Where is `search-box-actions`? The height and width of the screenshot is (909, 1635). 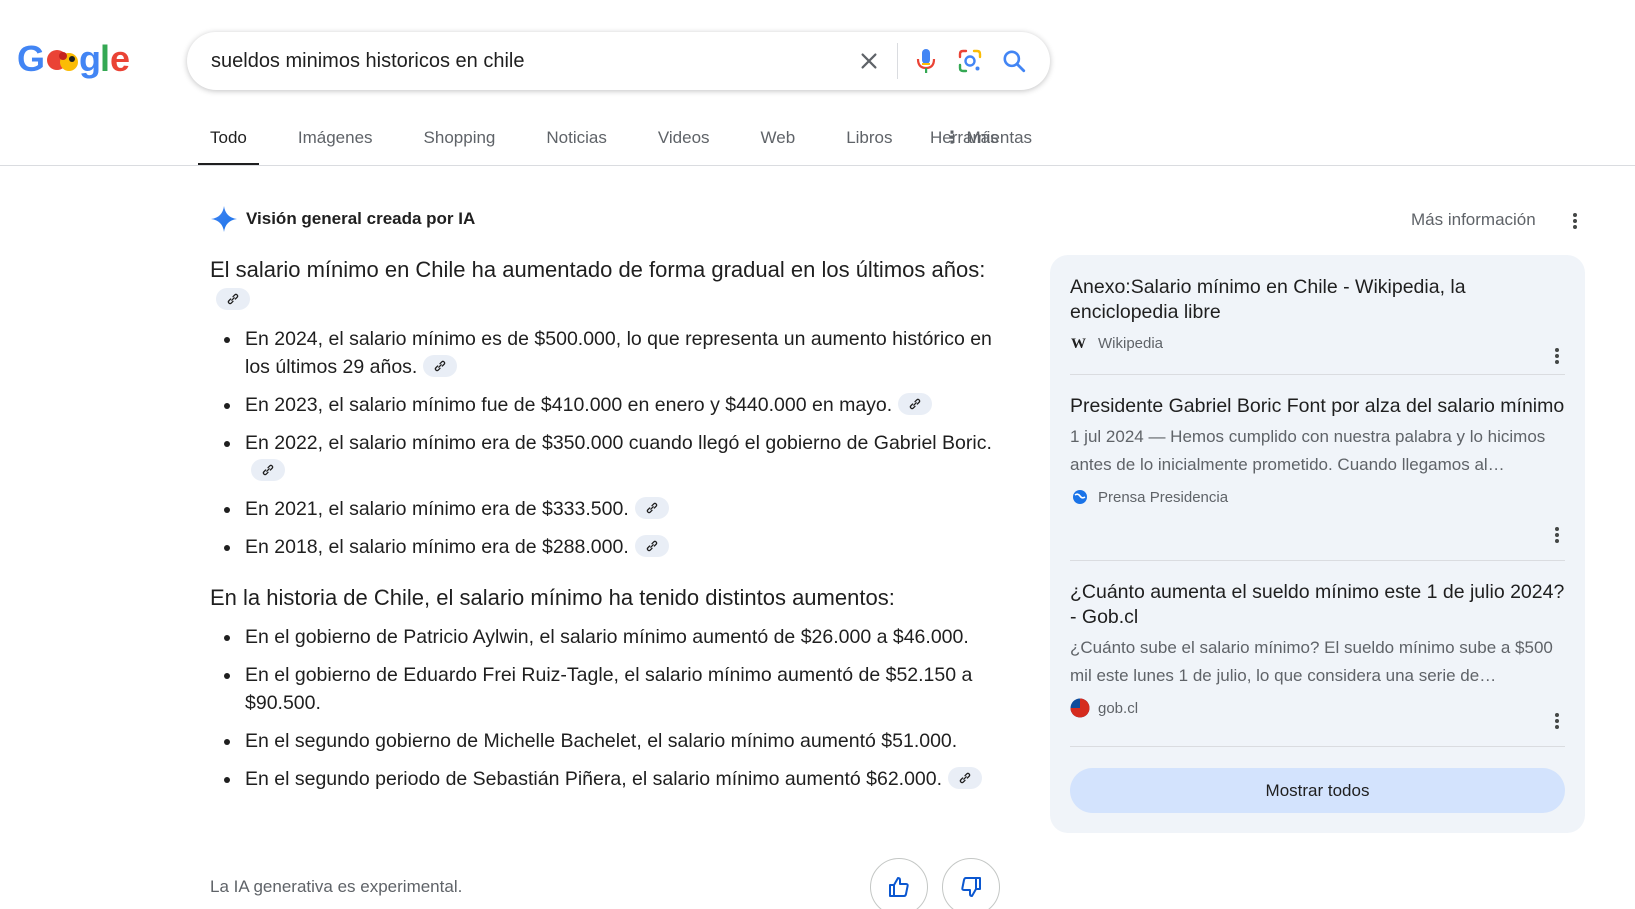
search-box-actions is located at coordinates (941, 61).